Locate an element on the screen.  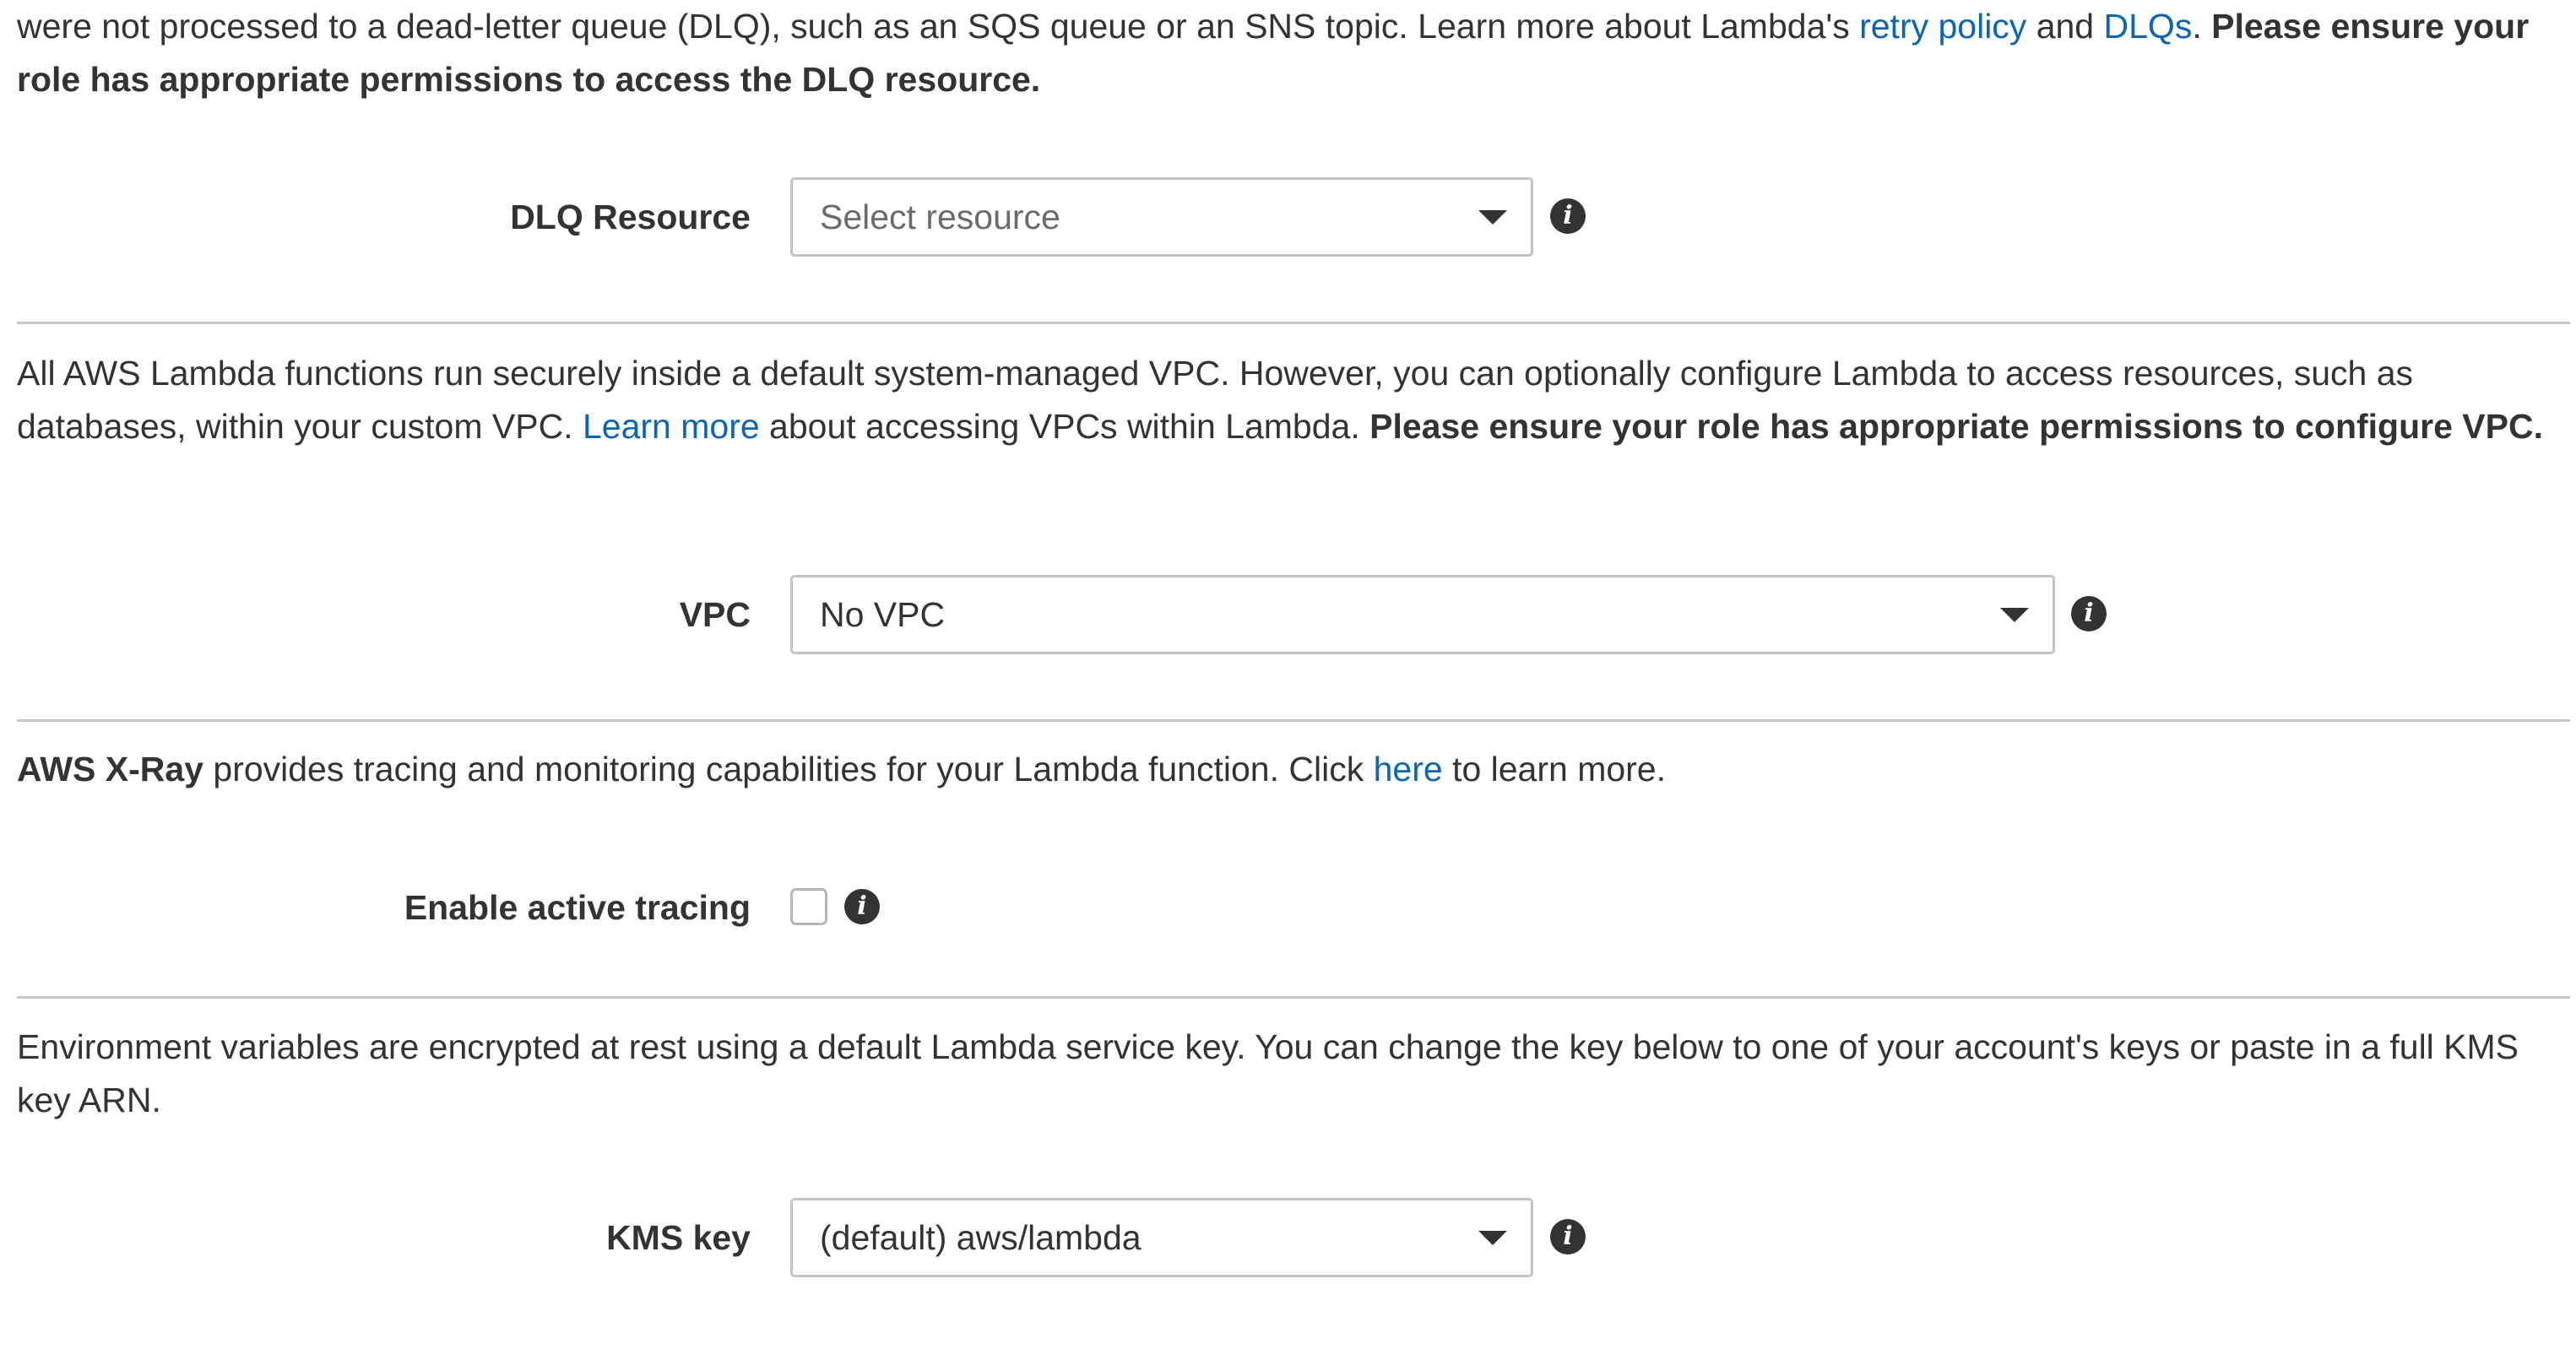
vpc-description-text-2: about accessing VPCs within Lambda. is located at coordinates (1065, 426).